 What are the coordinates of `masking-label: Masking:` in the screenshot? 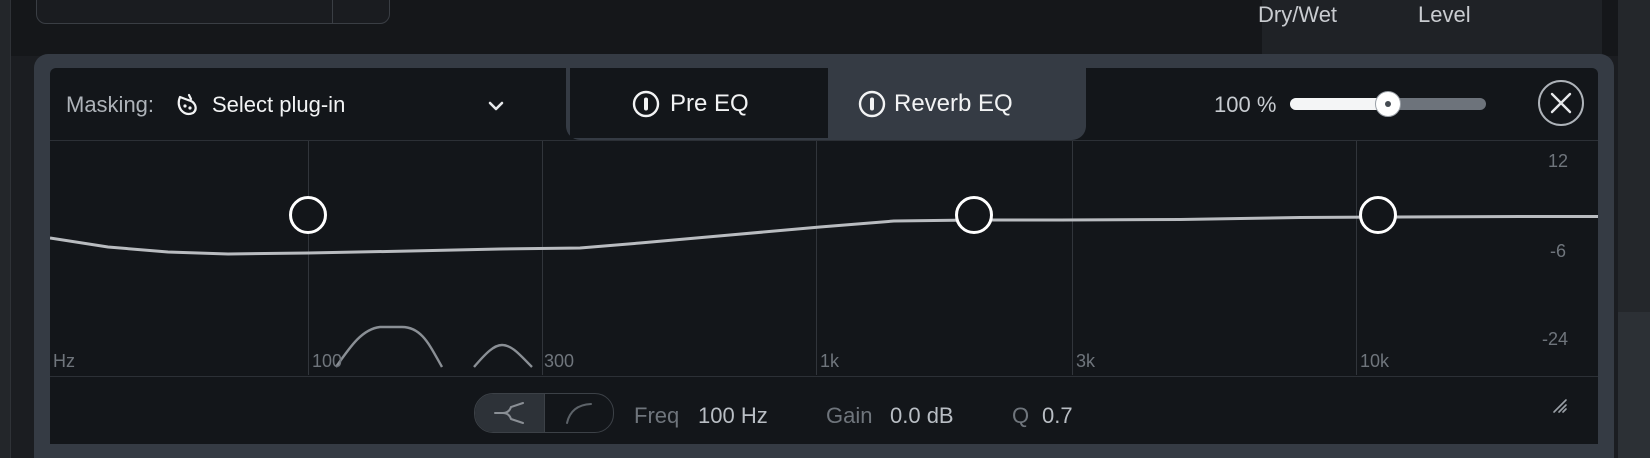 It's located at (110, 104).